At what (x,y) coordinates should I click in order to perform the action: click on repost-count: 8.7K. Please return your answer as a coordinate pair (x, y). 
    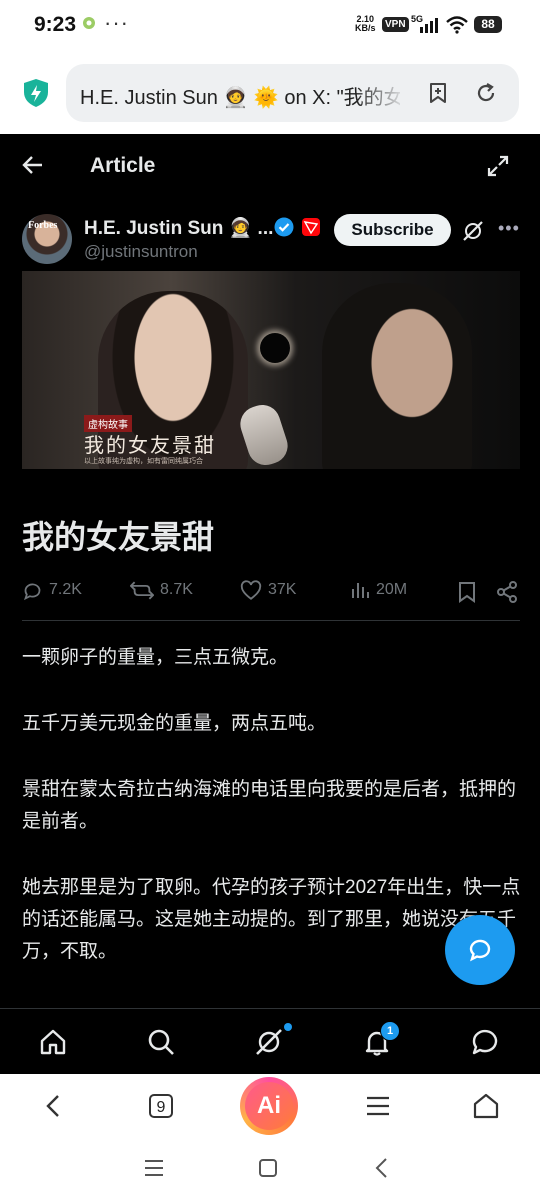
    Looking at the image, I should click on (176, 589).